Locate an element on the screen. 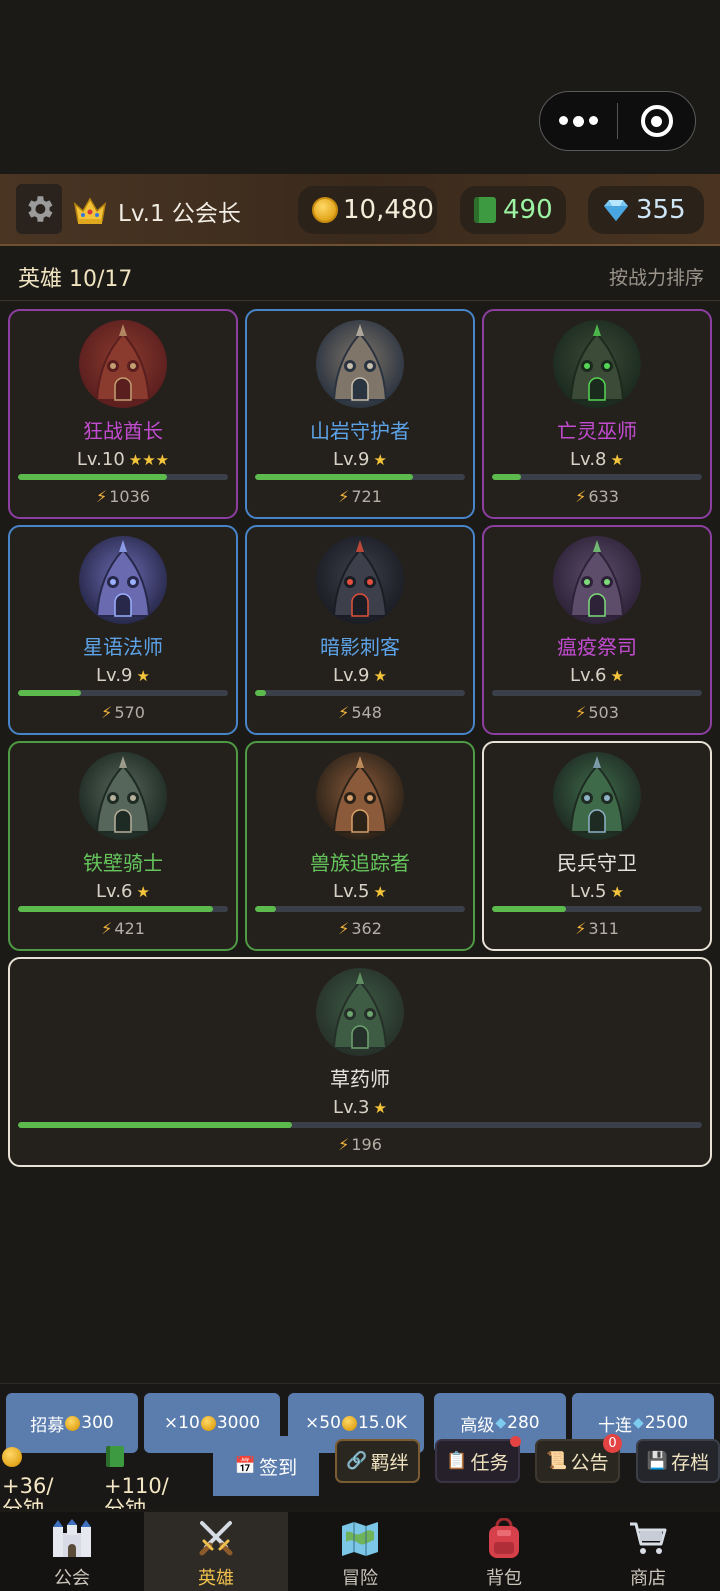 This screenshot has height=1591, width=720. hero-card: 兽族追踪者 Lv.5 ★ ⚡ 362 is located at coordinates (360, 846).